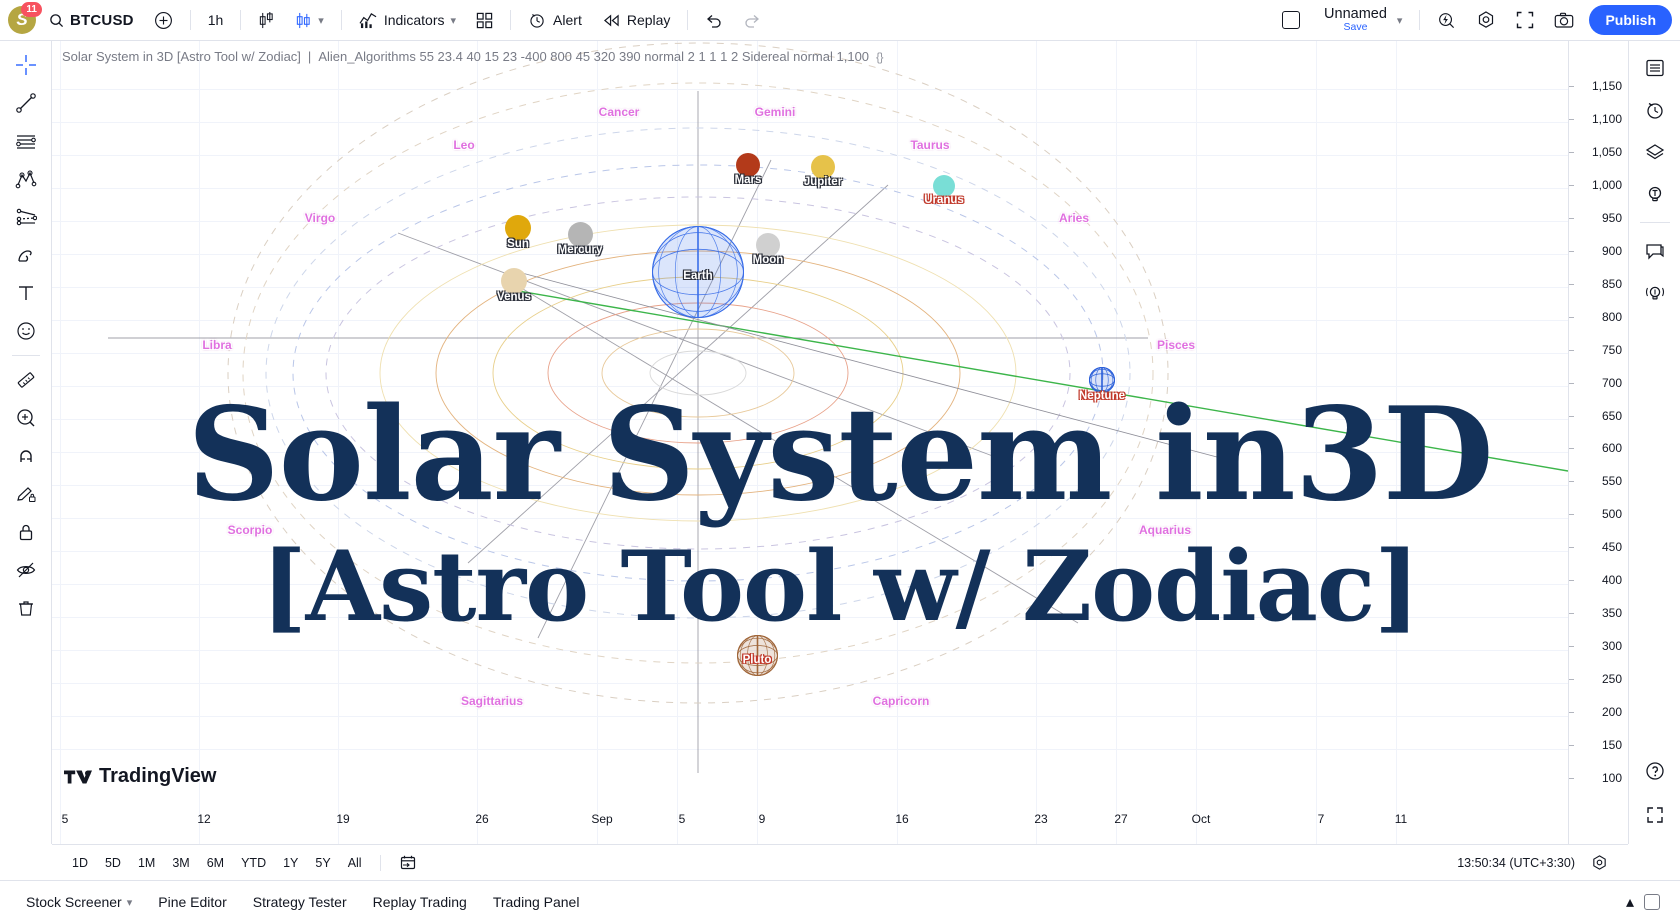 The image size is (1680, 923). I want to click on add-symbol-button, so click(163, 20).